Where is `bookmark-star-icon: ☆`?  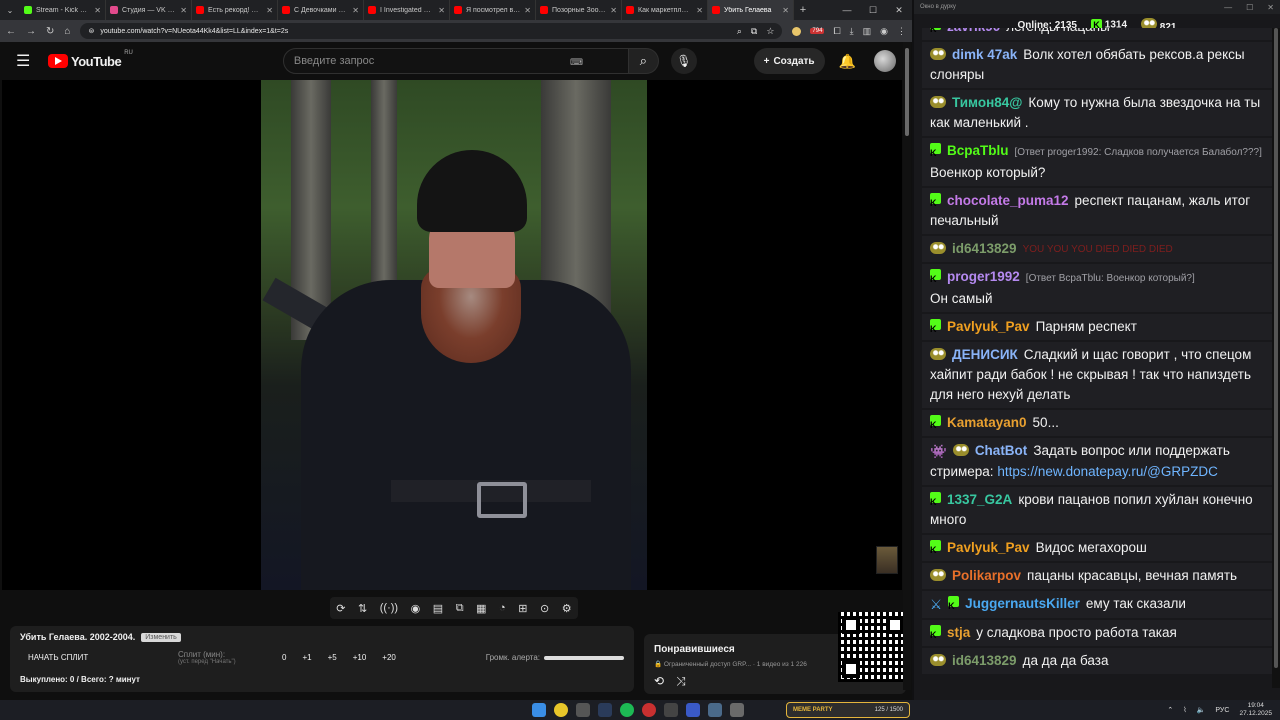
bookmark-star-icon: ☆ is located at coordinates (770, 31).